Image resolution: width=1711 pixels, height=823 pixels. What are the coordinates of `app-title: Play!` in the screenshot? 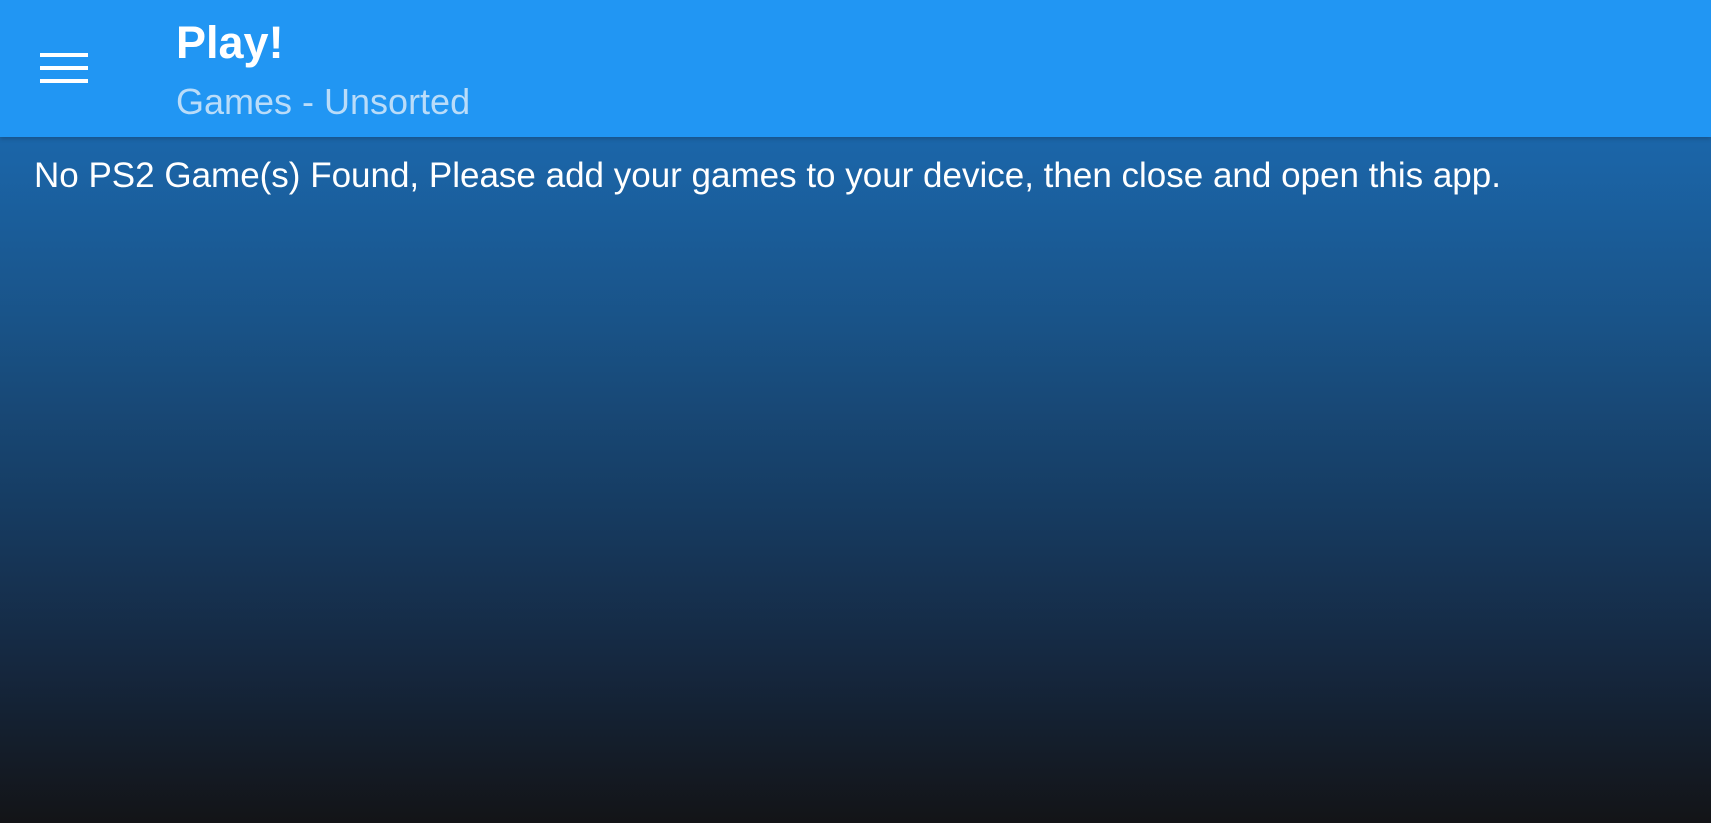 It's located at (230, 42).